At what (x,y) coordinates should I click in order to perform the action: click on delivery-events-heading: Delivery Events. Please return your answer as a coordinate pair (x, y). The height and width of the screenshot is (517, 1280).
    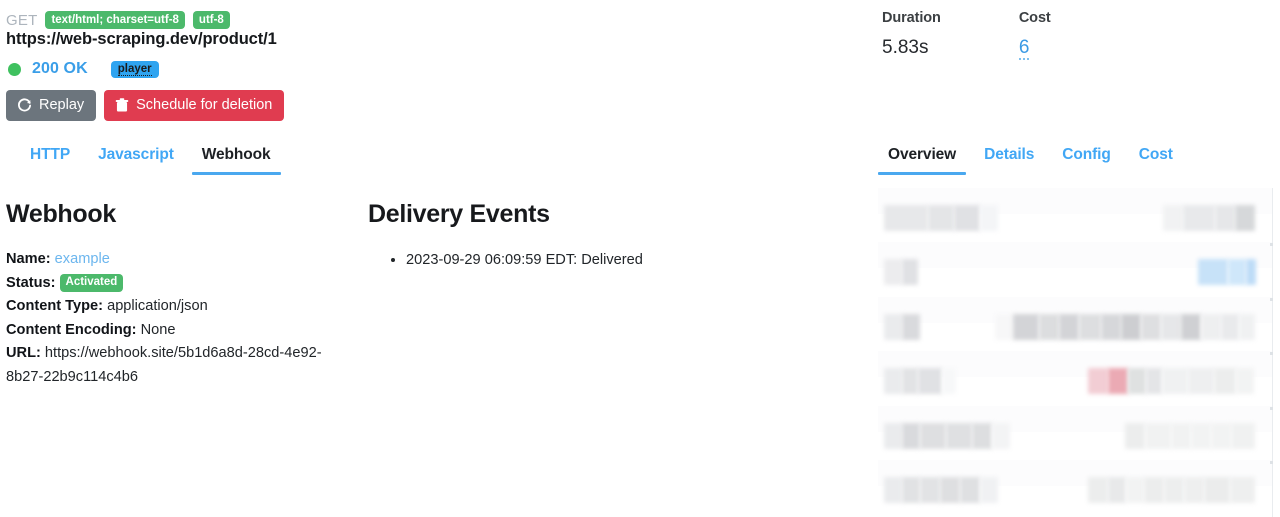
    Looking at the image, I should click on (459, 214).